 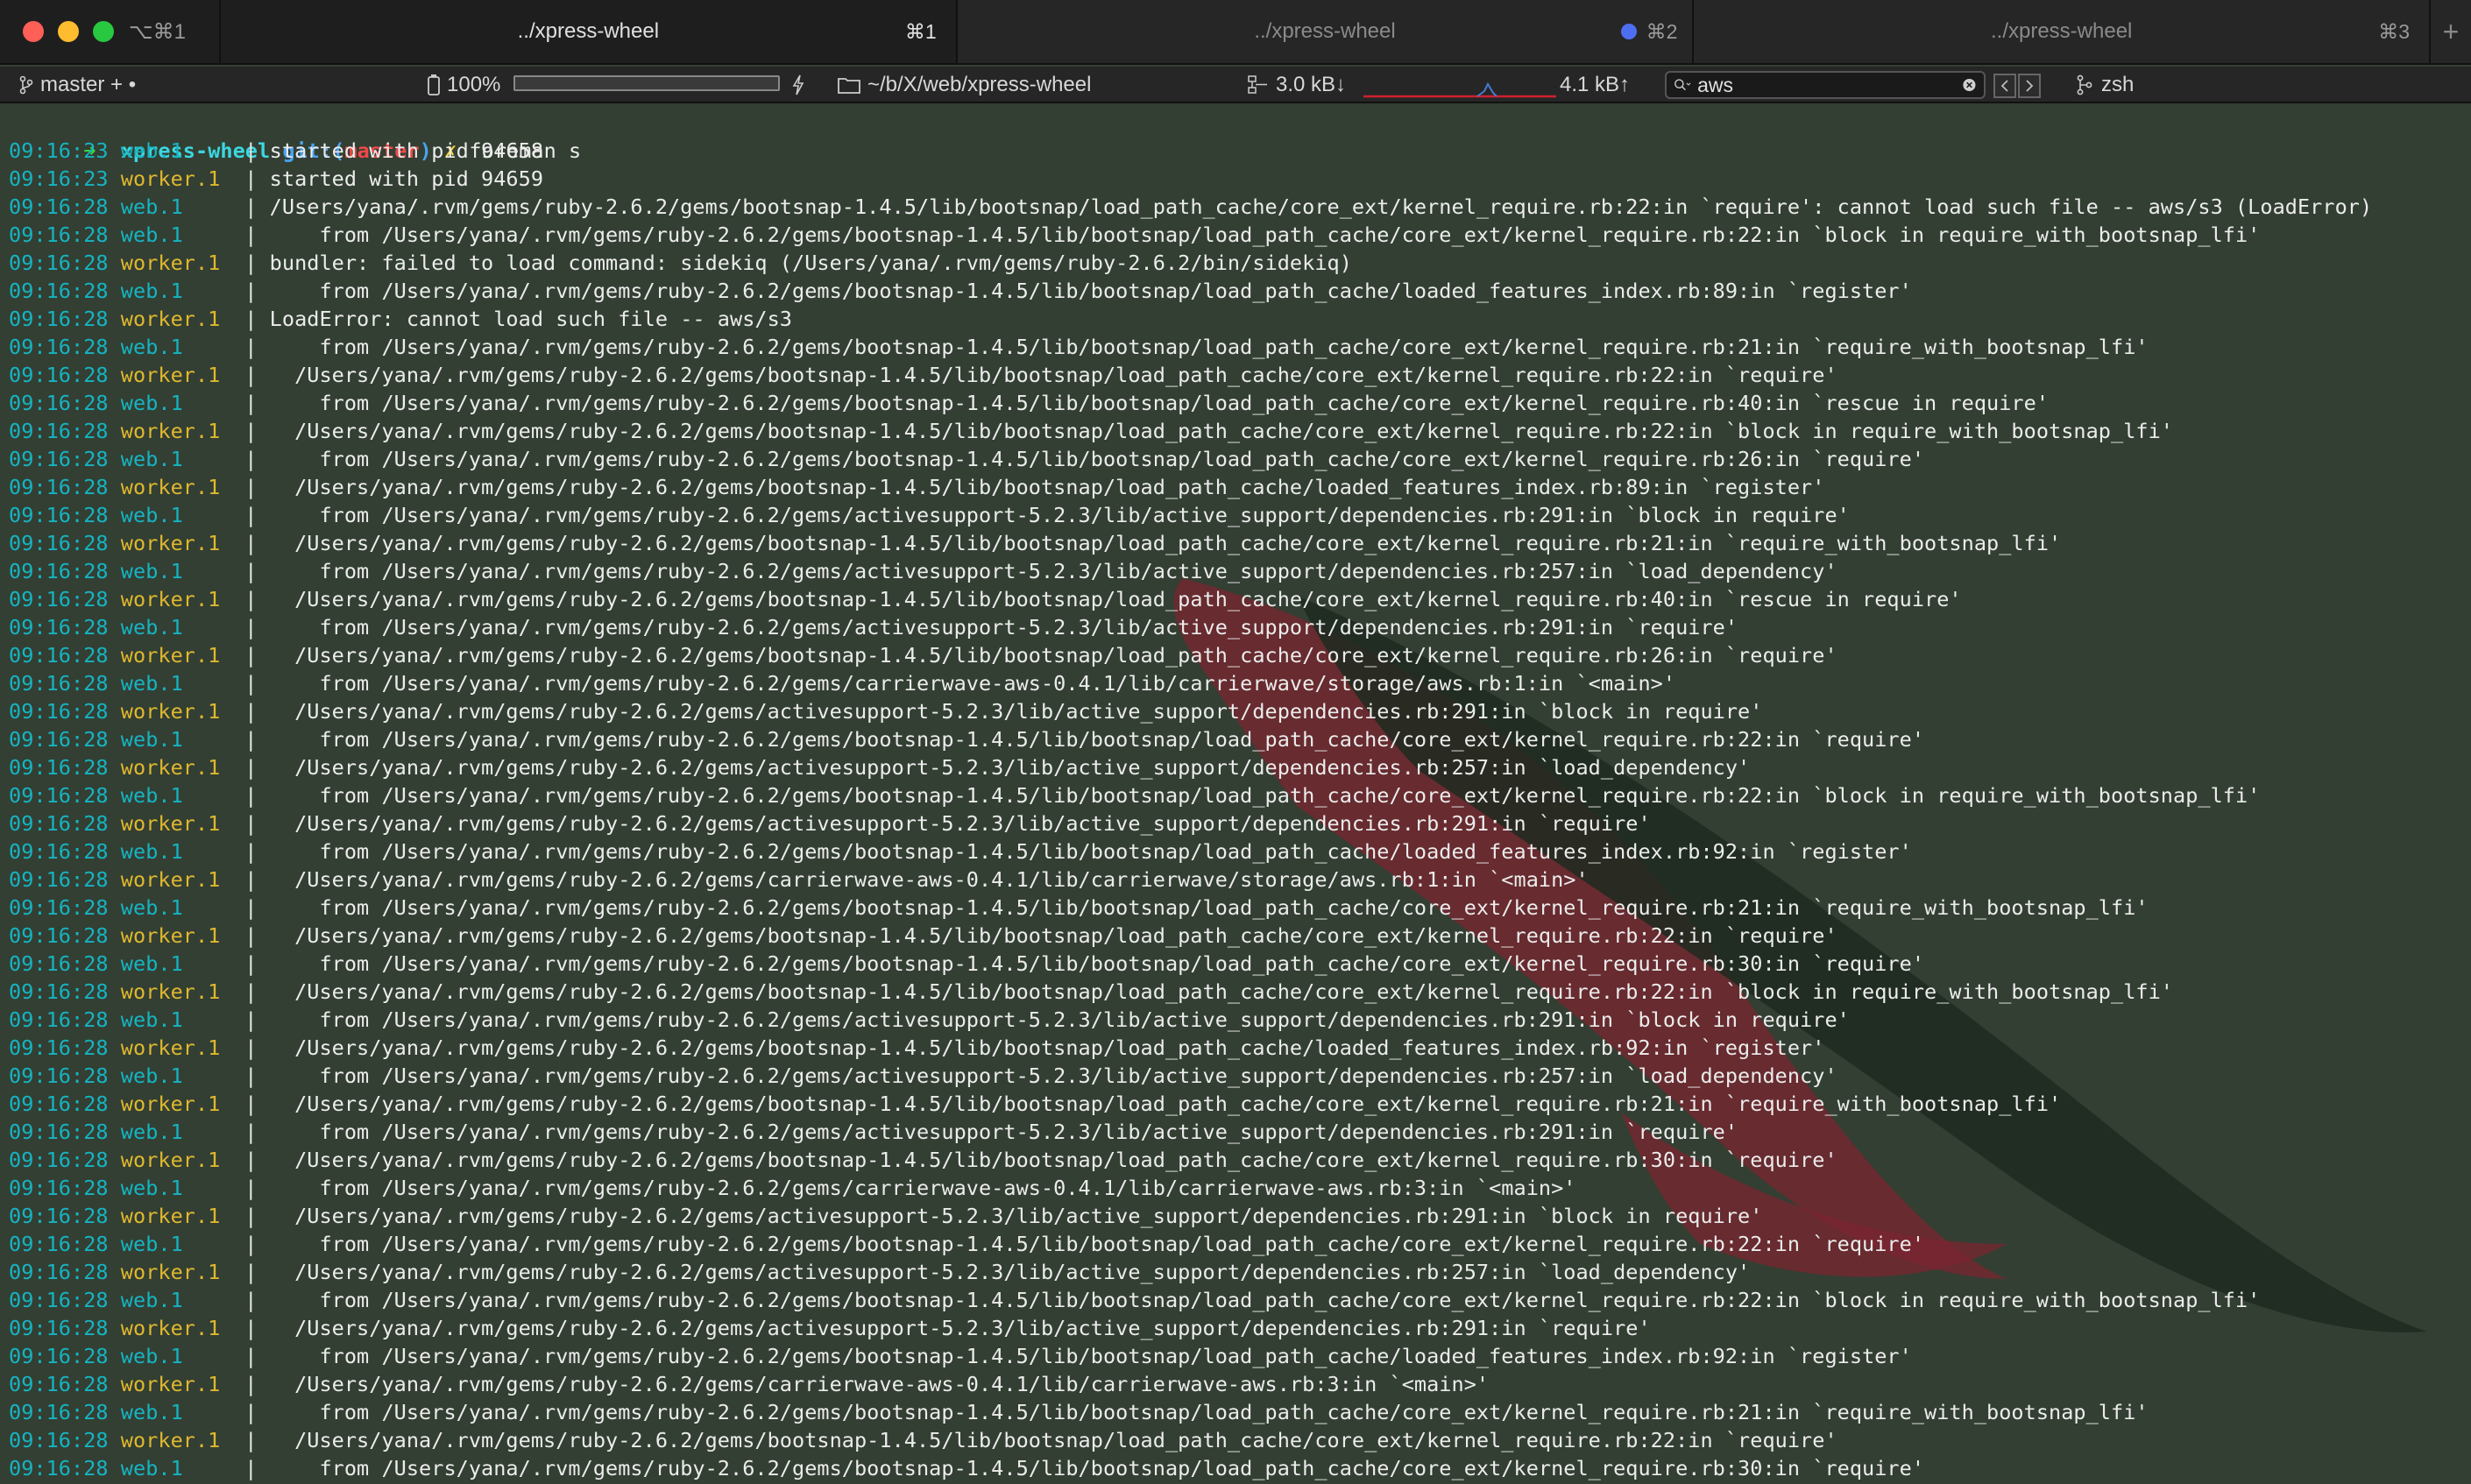 What do you see at coordinates (1460, 90) in the screenshot?
I see `network-sparkline` at bounding box center [1460, 90].